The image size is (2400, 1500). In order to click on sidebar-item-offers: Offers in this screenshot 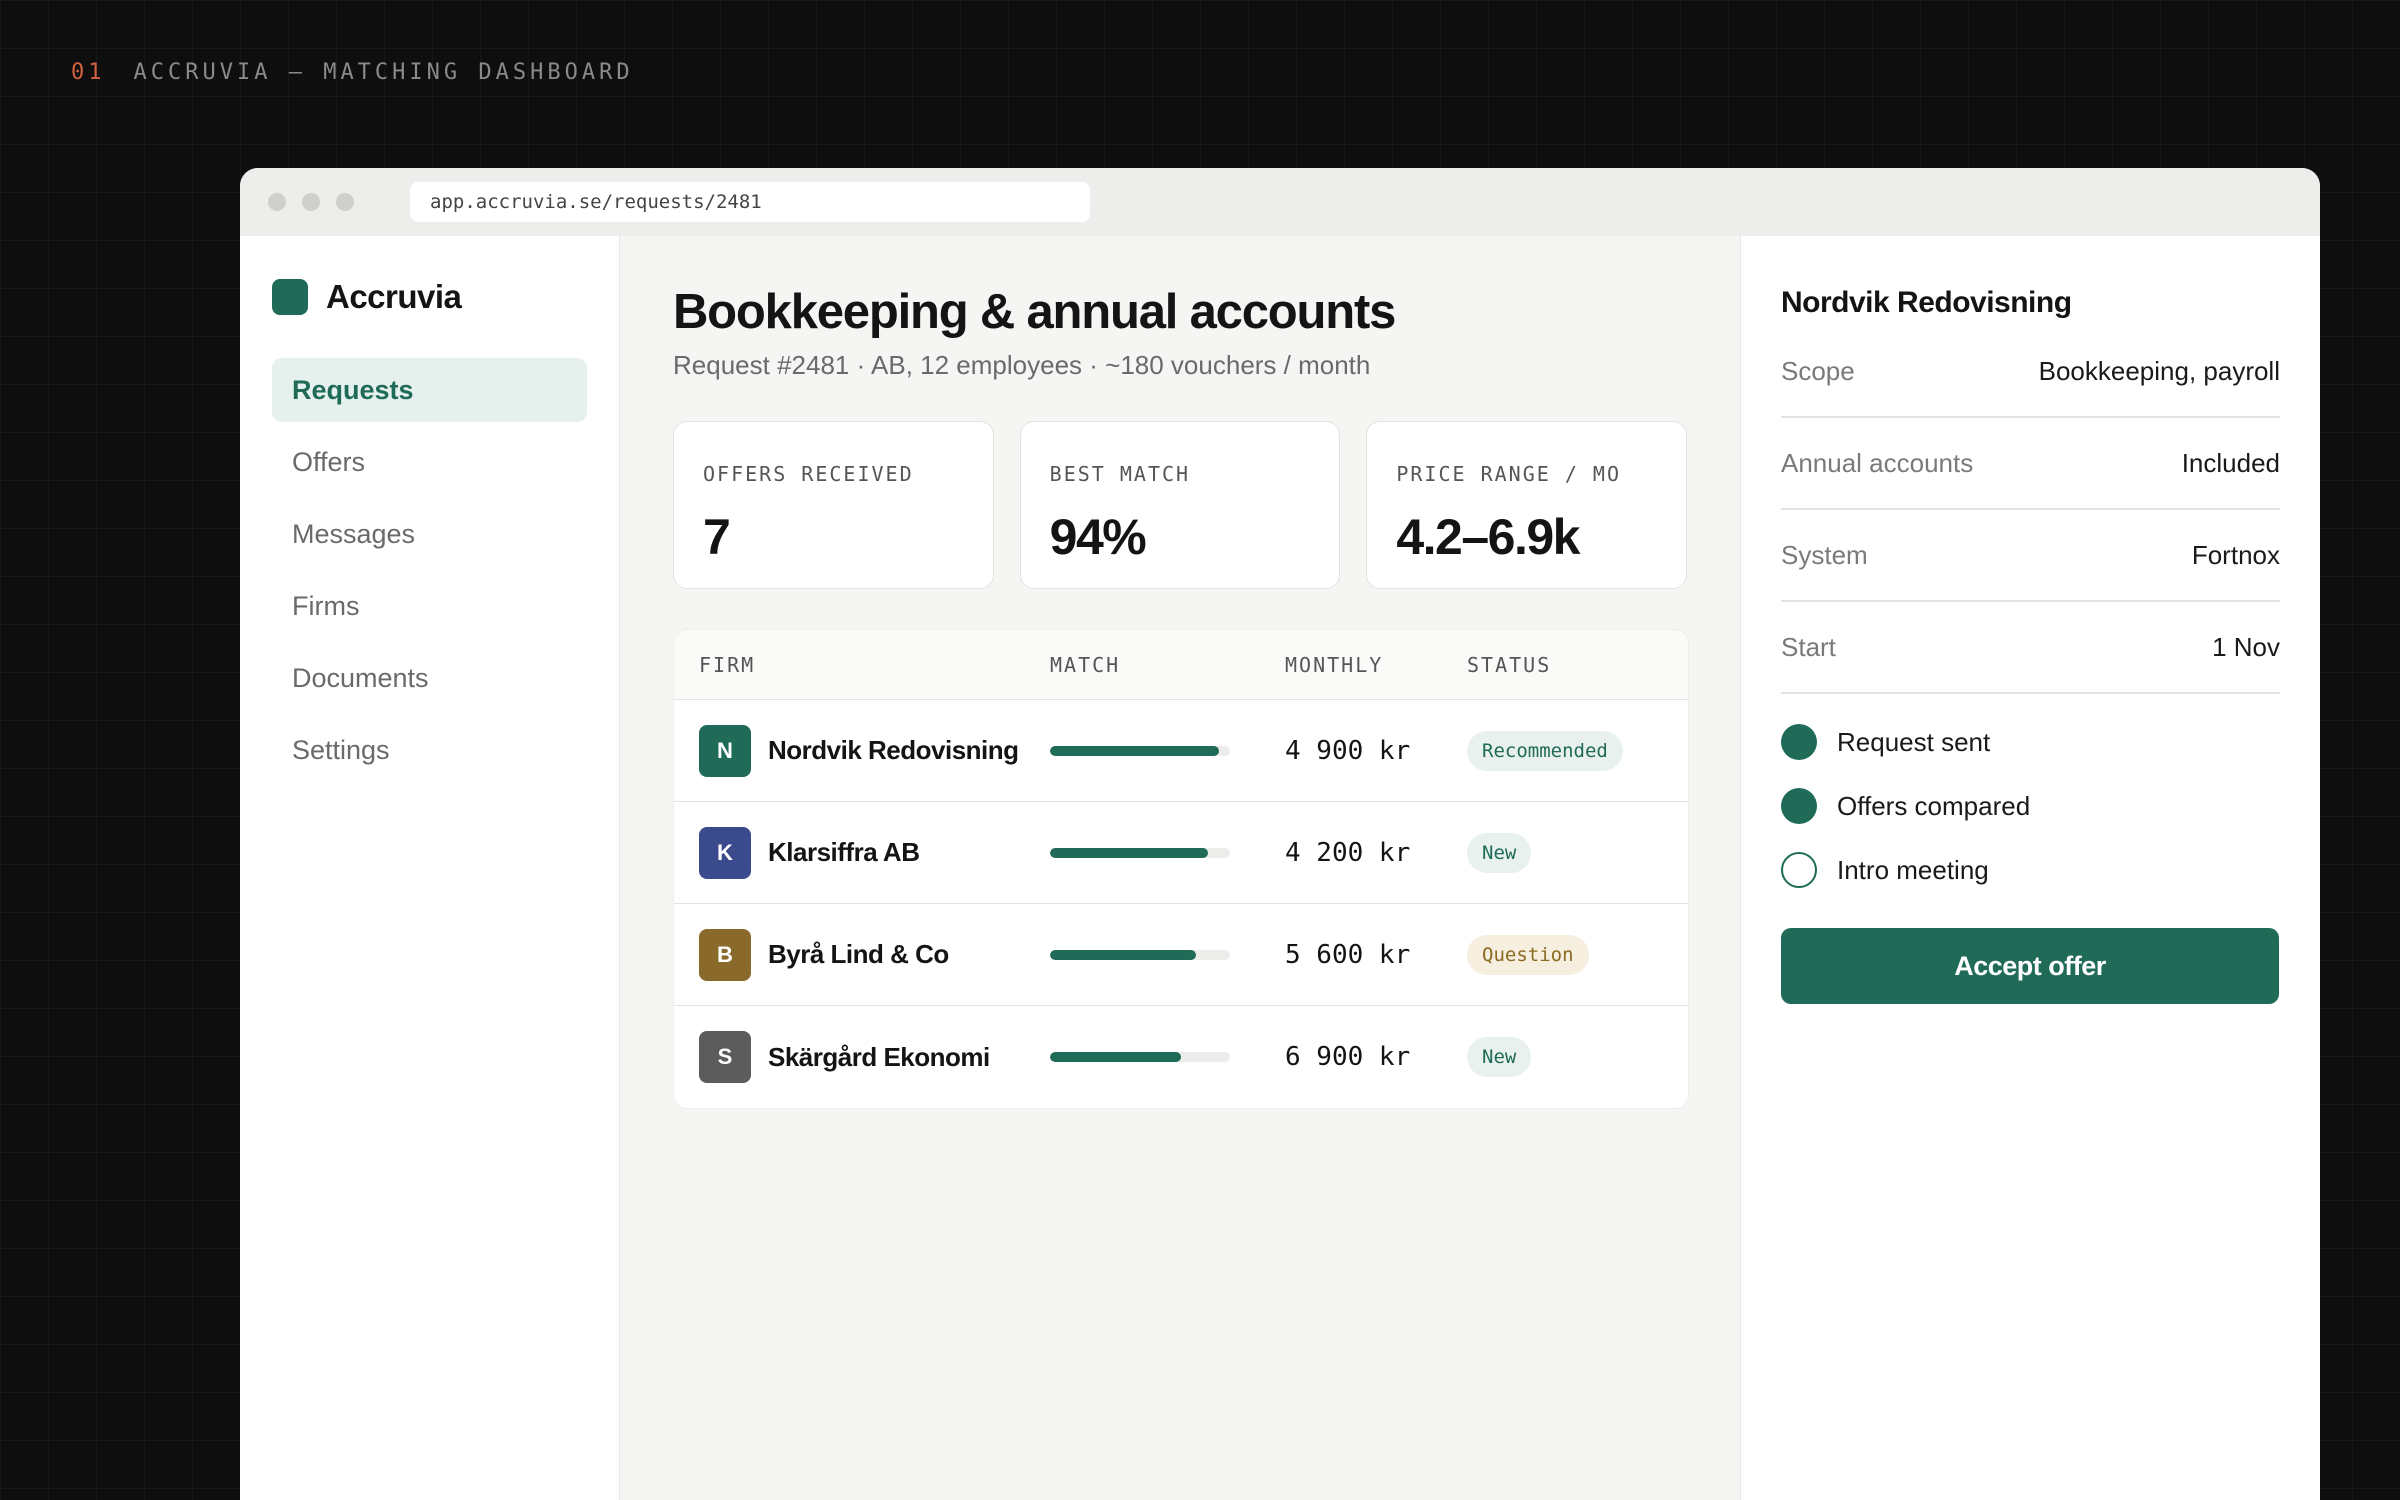, I will do `click(429, 462)`.